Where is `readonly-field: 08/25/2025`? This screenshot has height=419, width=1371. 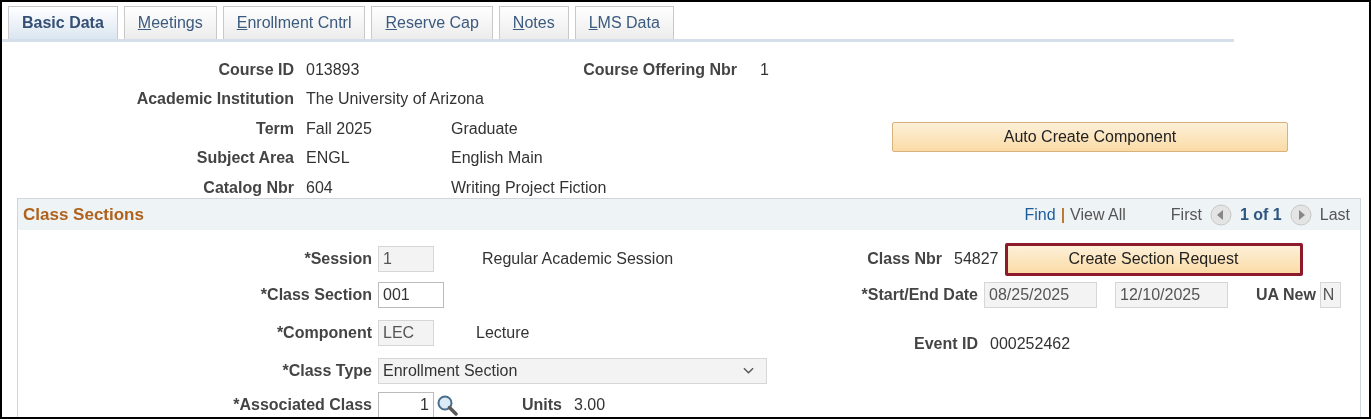 readonly-field: 08/25/2025 is located at coordinates (1040, 295).